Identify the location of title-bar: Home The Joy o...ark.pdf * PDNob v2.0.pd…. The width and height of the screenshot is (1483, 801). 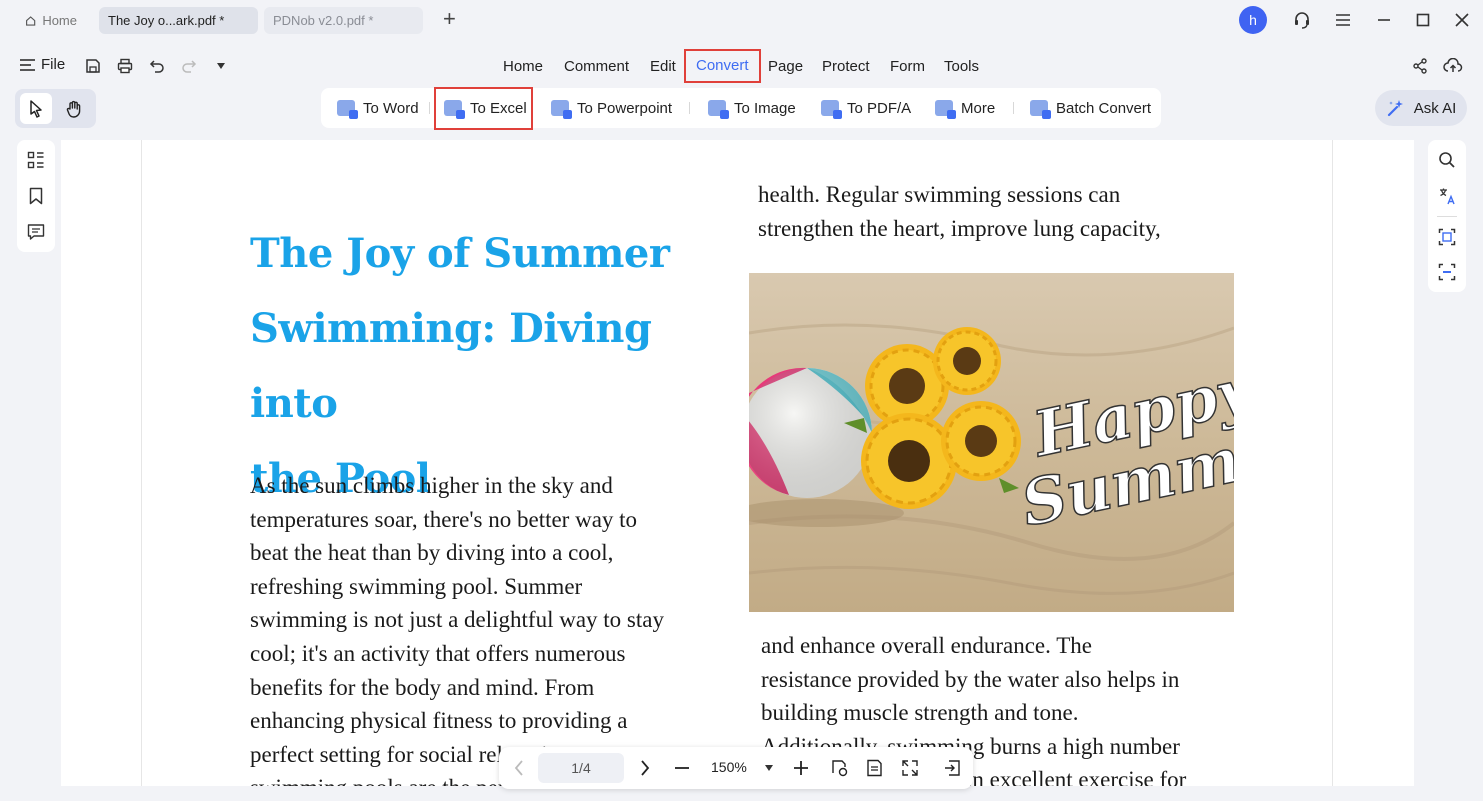
(741, 20).